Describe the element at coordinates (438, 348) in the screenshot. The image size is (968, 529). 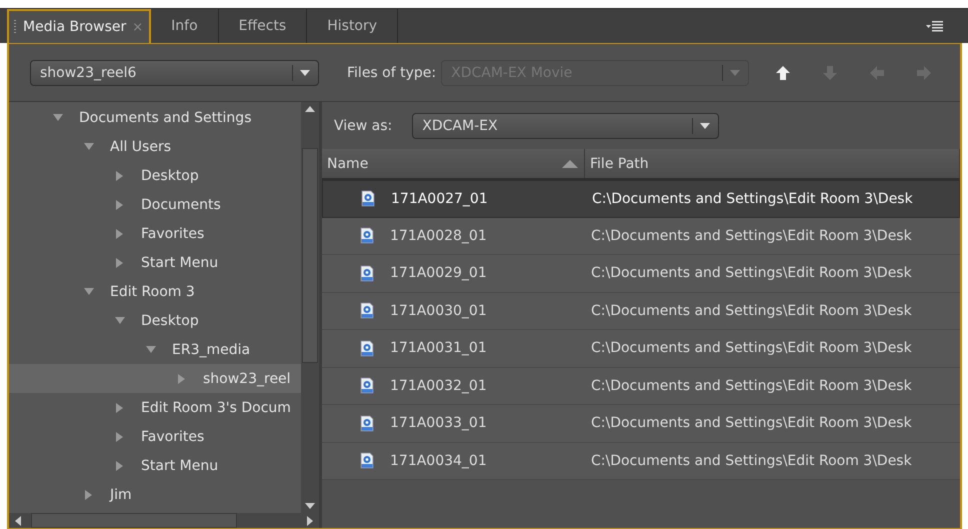
I see `file-name: 171A0031_01` at that location.